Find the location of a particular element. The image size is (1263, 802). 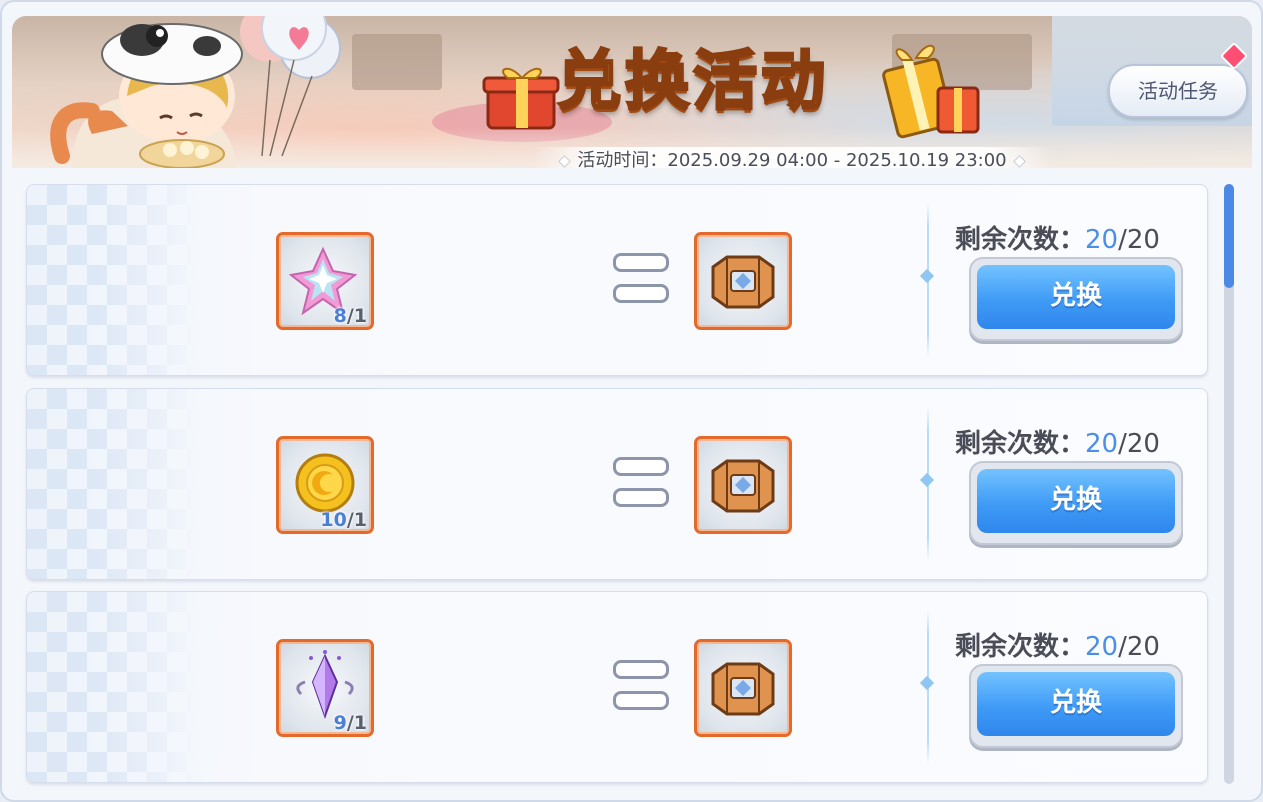

cost-amount: 8/1 is located at coordinates (350, 316).